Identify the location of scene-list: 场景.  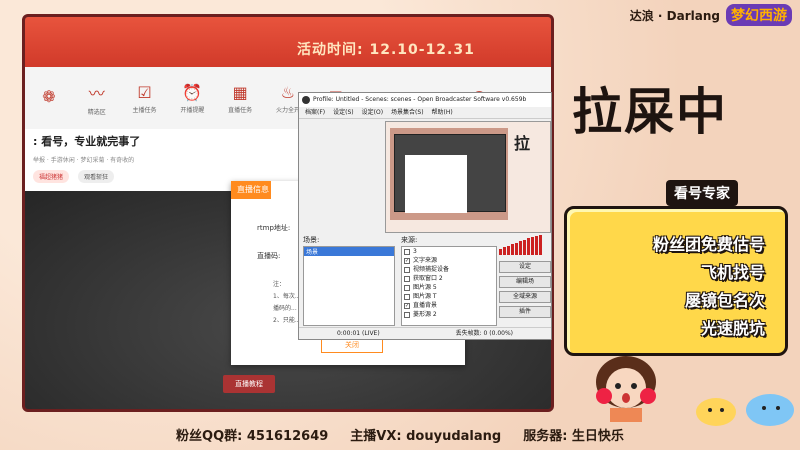
(349, 286).